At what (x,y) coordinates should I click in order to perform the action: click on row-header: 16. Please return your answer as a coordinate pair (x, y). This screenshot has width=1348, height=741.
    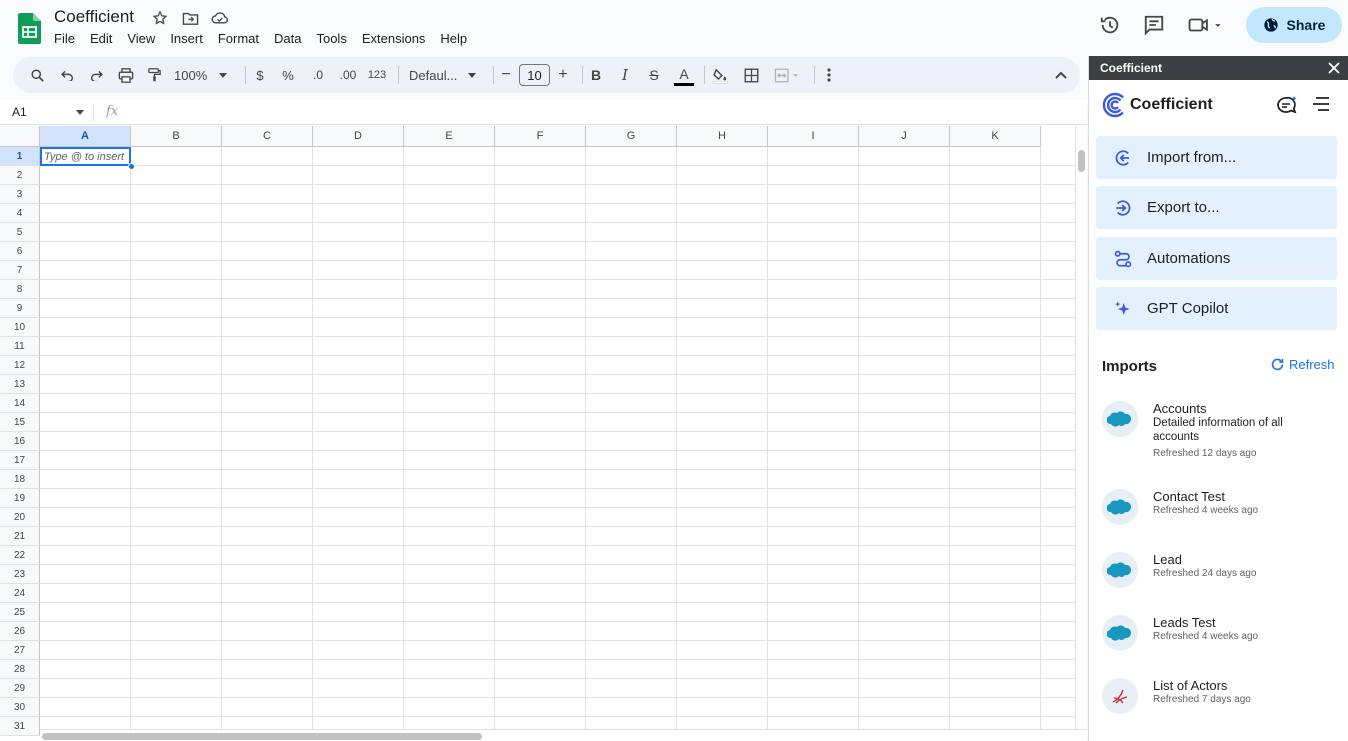
    Looking at the image, I should click on (20, 441).